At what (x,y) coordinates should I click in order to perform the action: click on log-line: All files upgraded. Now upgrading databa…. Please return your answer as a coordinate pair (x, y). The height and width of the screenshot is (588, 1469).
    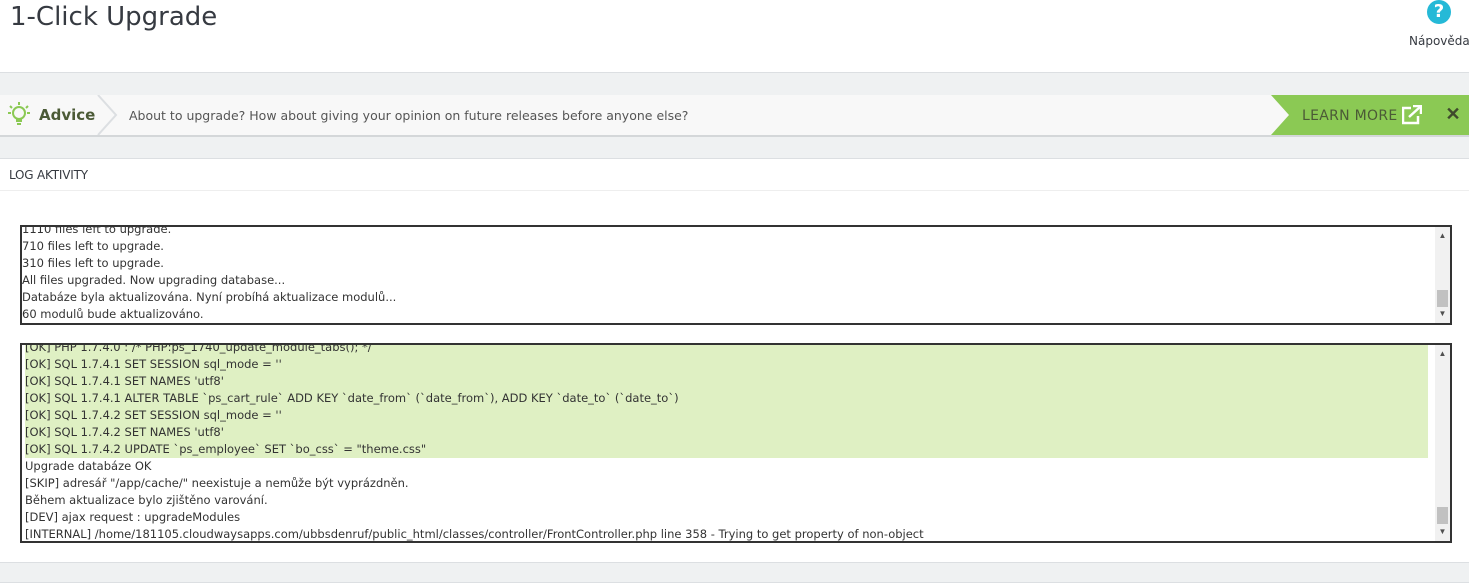
    Looking at the image, I should click on (154, 280).